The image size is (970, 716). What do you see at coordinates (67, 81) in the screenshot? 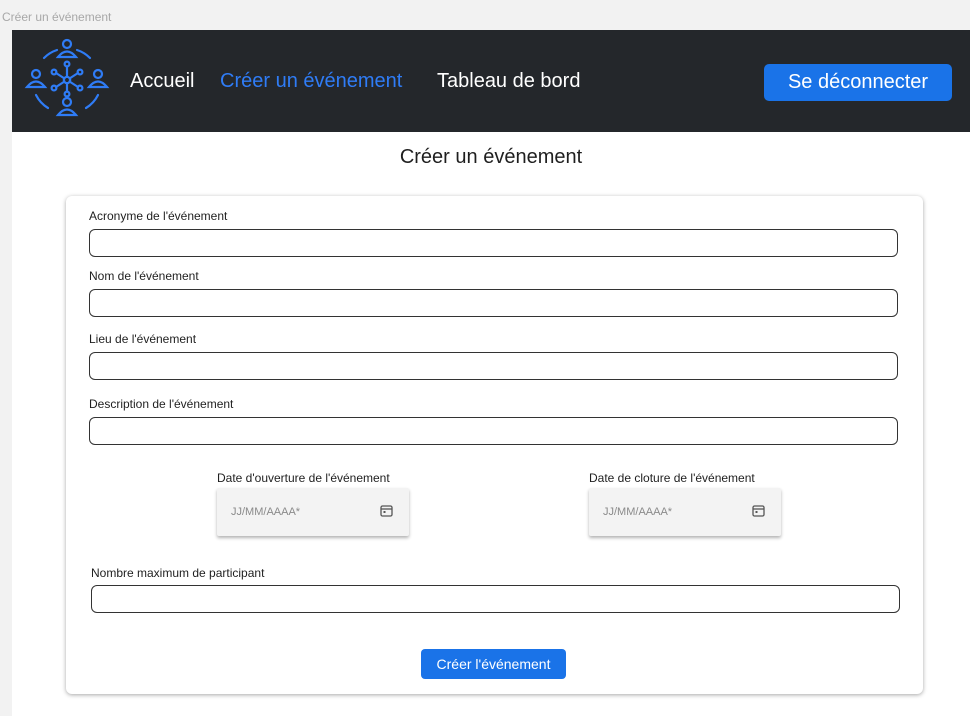
I see `people-network-icon` at bounding box center [67, 81].